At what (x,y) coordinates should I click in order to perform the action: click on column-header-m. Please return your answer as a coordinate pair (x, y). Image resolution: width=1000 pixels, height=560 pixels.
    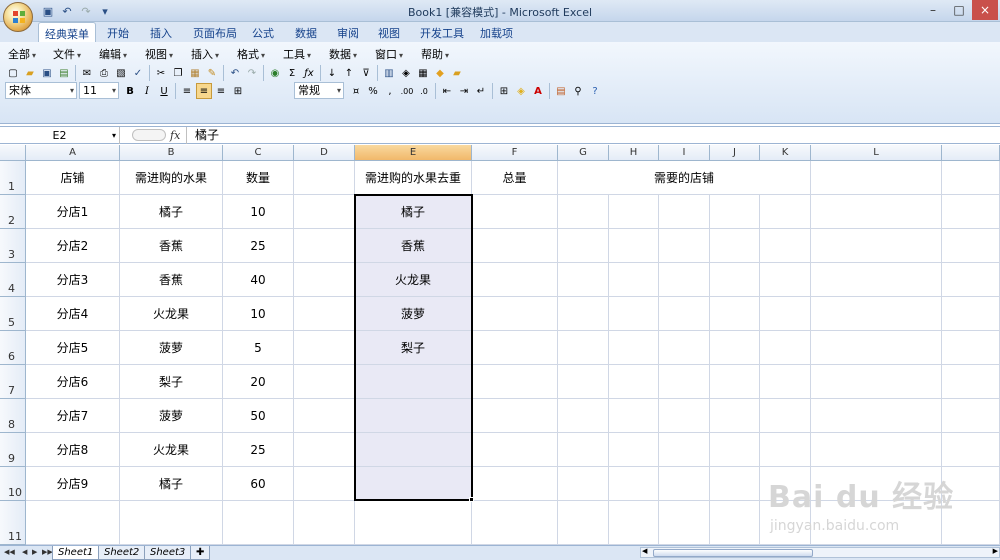
    Looking at the image, I should click on (971, 153).